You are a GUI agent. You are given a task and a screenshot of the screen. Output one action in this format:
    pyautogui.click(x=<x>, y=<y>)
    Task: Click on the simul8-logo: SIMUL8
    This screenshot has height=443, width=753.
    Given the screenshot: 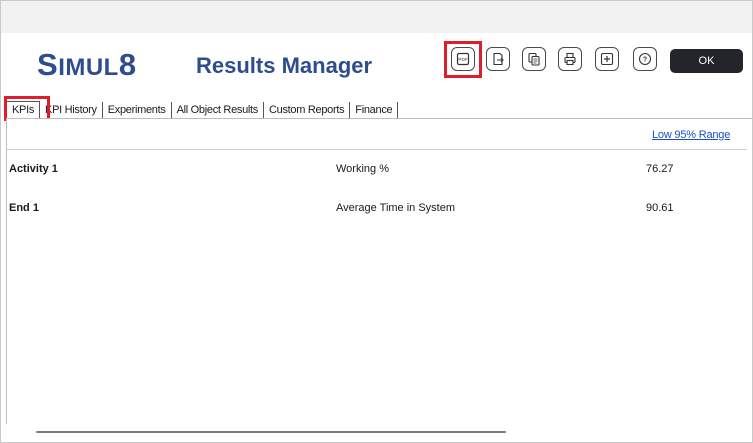 What is the action you would take?
    pyautogui.click(x=87, y=64)
    